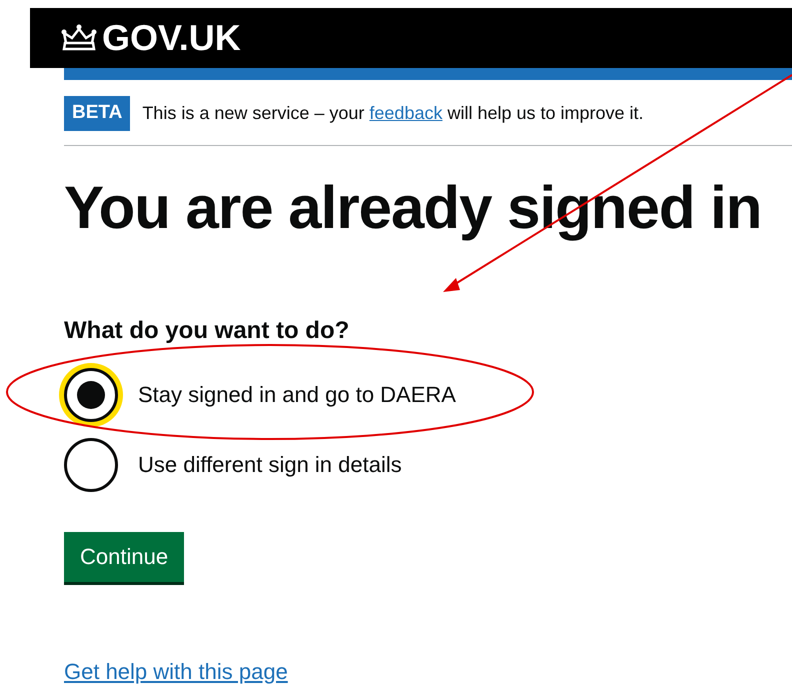  What do you see at coordinates (79, 38) in the screenshot?
I see `crown-icon` at bounding box center [79, 38].